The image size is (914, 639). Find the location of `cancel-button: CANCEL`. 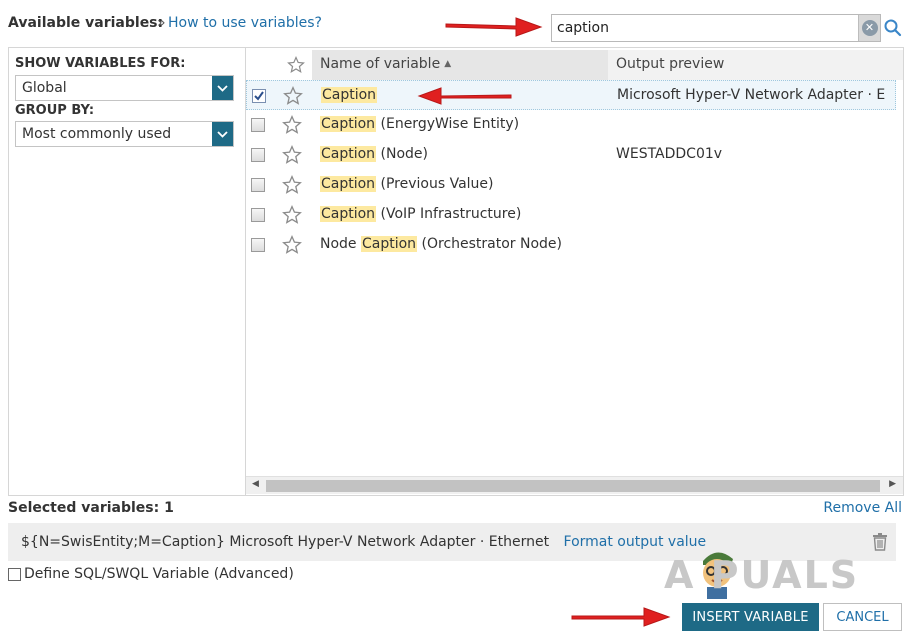

cancel-button: CANCEL is located at coordinates (862, 617).